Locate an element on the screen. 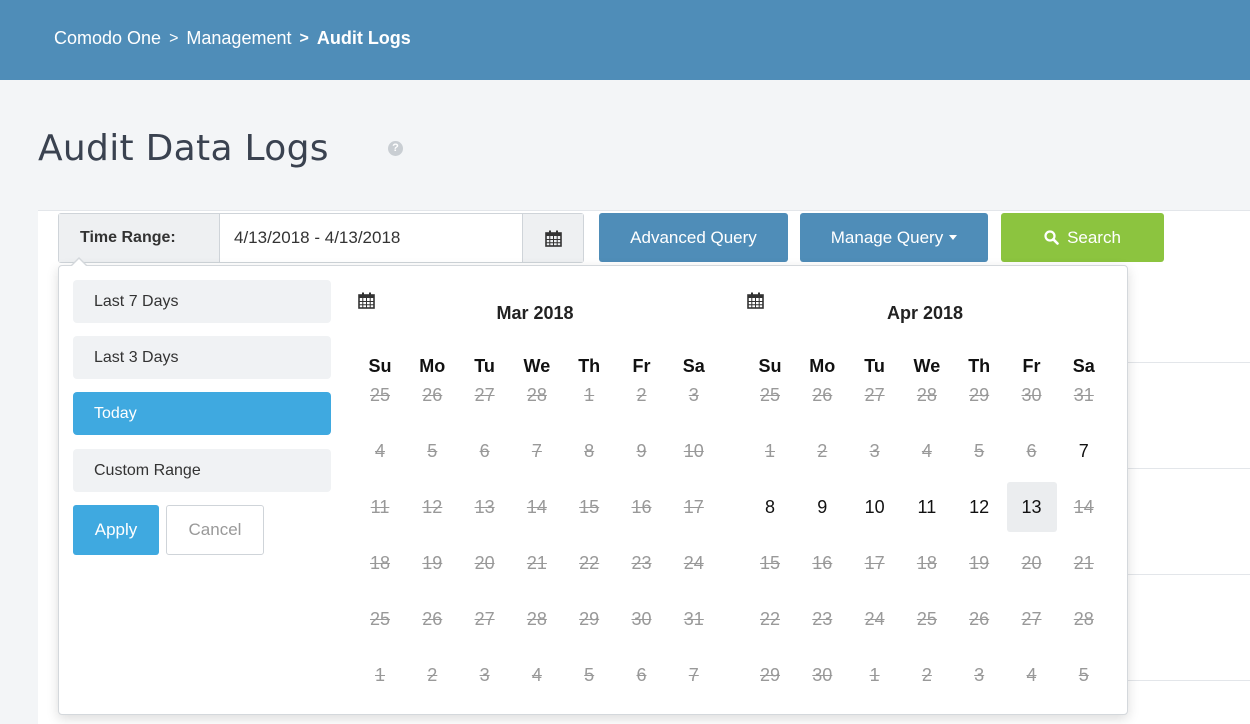  calendar-day: 13 is located at coordinates (484, 506).